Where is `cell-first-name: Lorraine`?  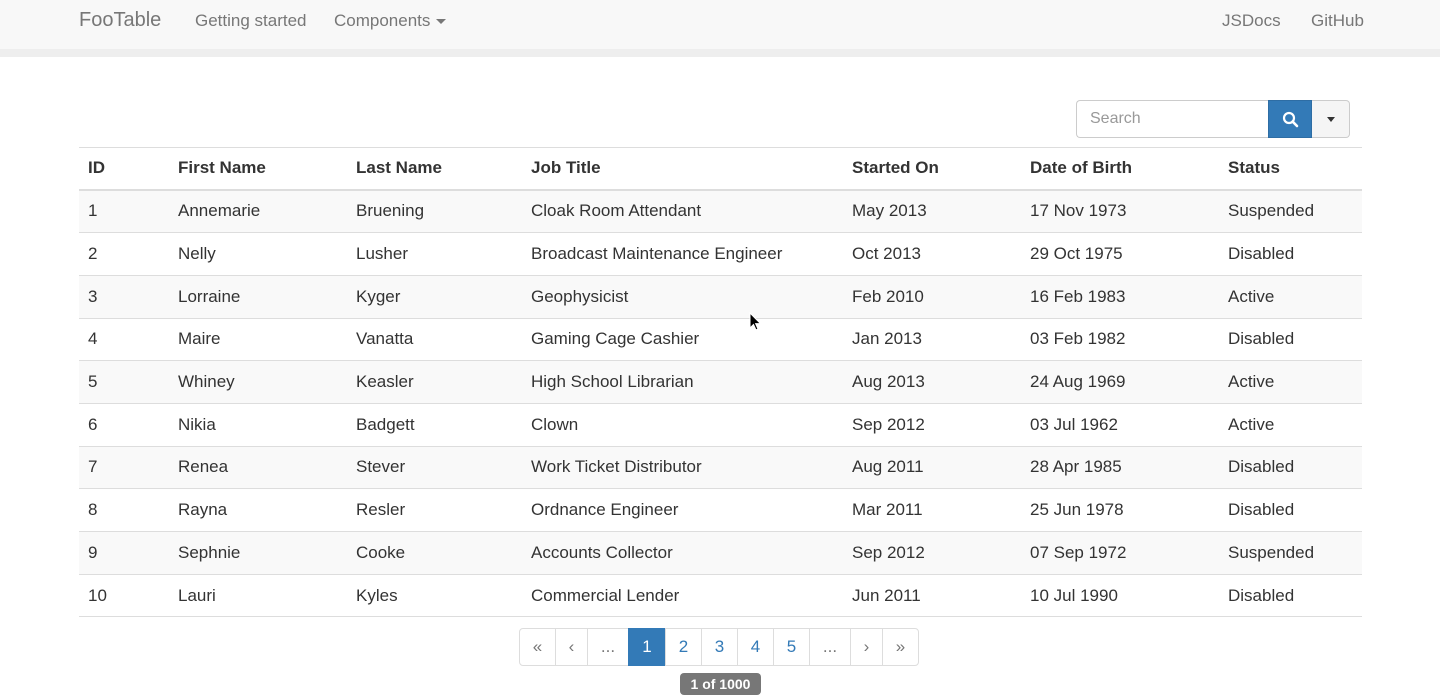
cell-first-name: Lorraine is located at coordinates (258, 297).